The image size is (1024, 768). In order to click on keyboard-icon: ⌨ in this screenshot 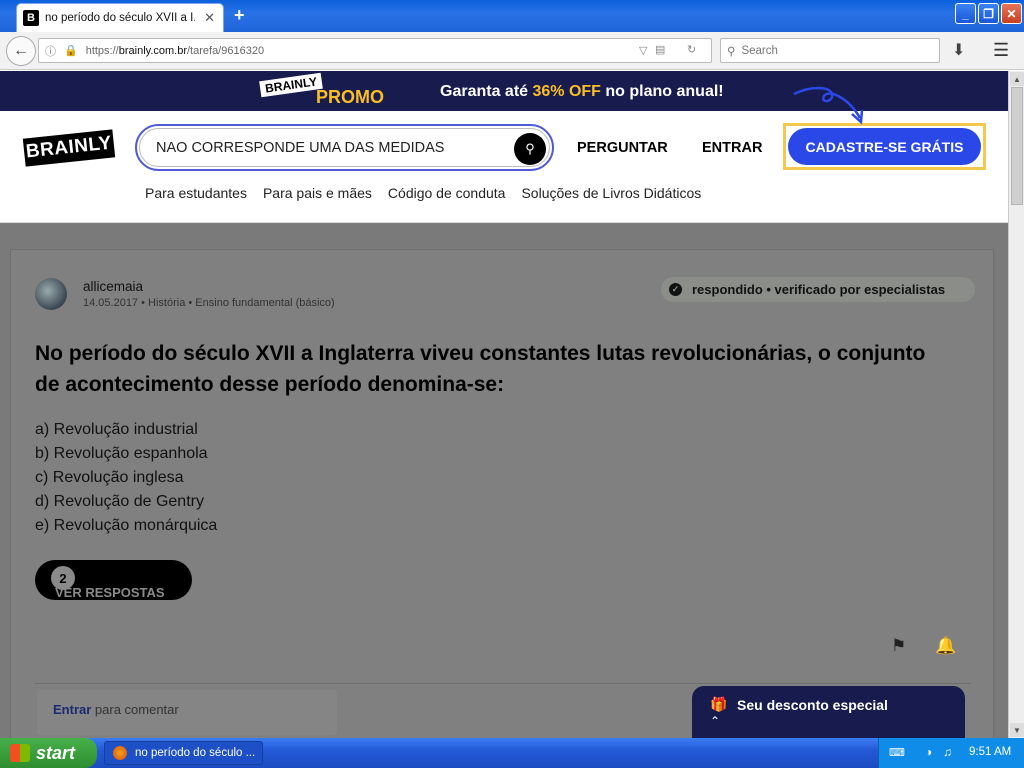, I will do `click(897, 752)`.